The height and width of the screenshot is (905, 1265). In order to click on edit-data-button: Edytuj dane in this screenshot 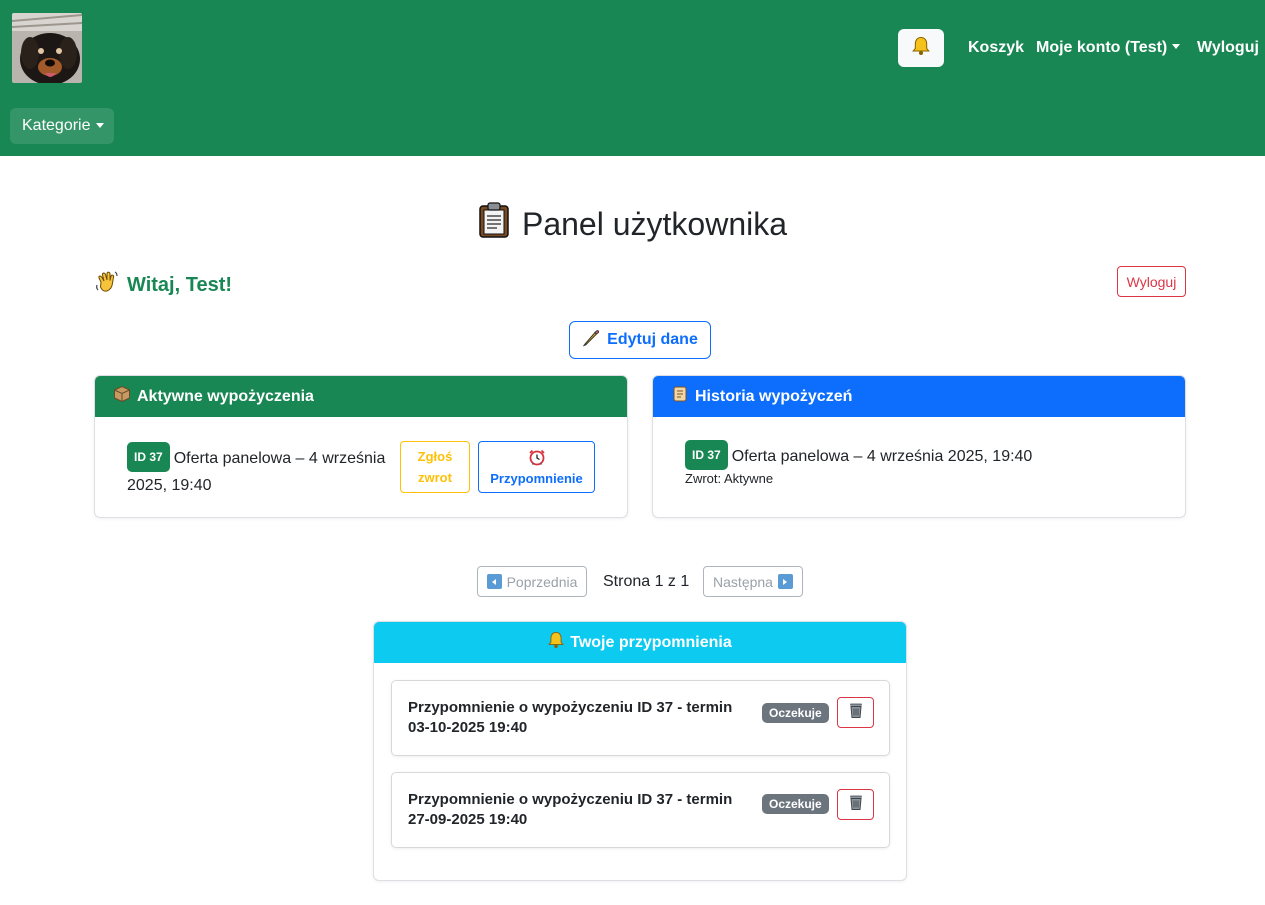, I will do `click(640, 340)`.